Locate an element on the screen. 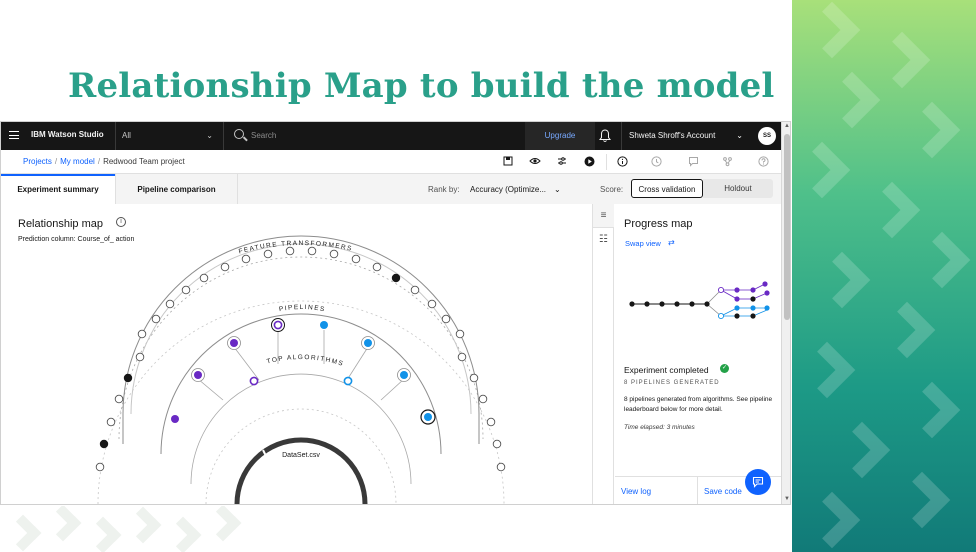 Image resolution: width=976 pixels, height=552 pixels. dataset-arc is located at coordinates (301, 470).